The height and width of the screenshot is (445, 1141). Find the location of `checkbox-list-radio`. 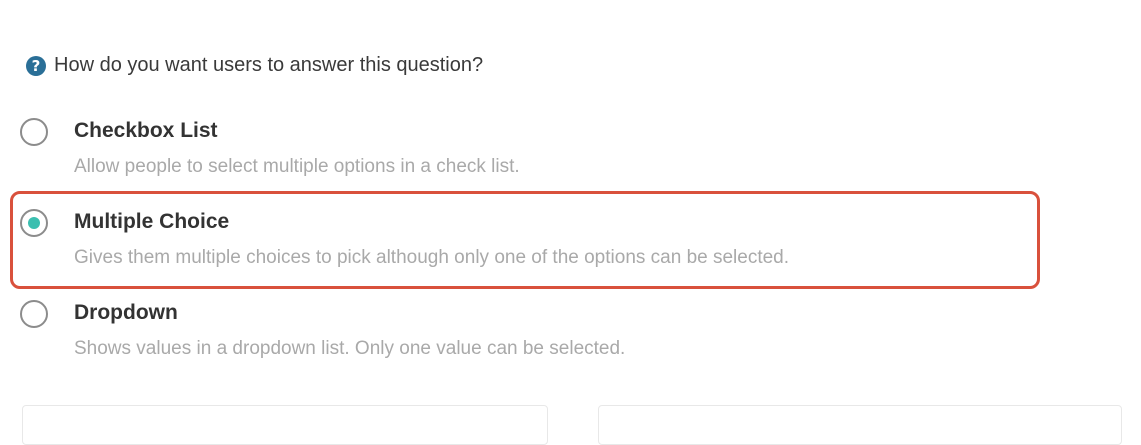

checkbox-list-radio is located at coordinates (34, 132).